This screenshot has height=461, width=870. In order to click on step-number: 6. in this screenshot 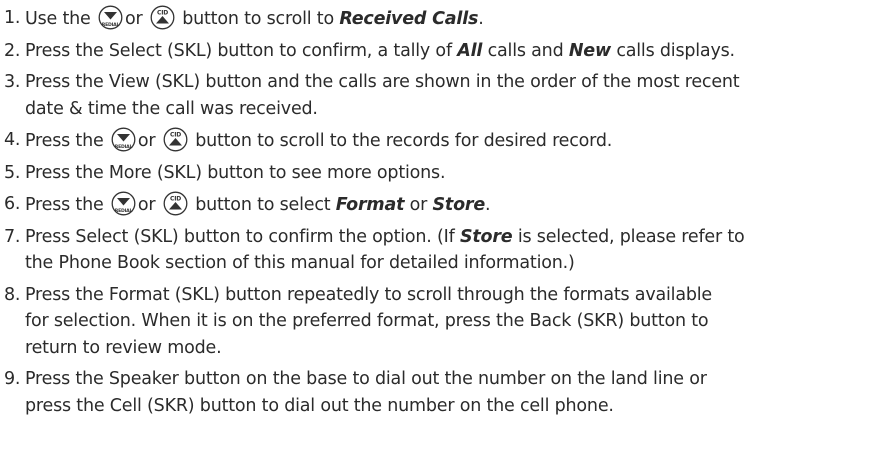, I will do `click(12, 204)`.